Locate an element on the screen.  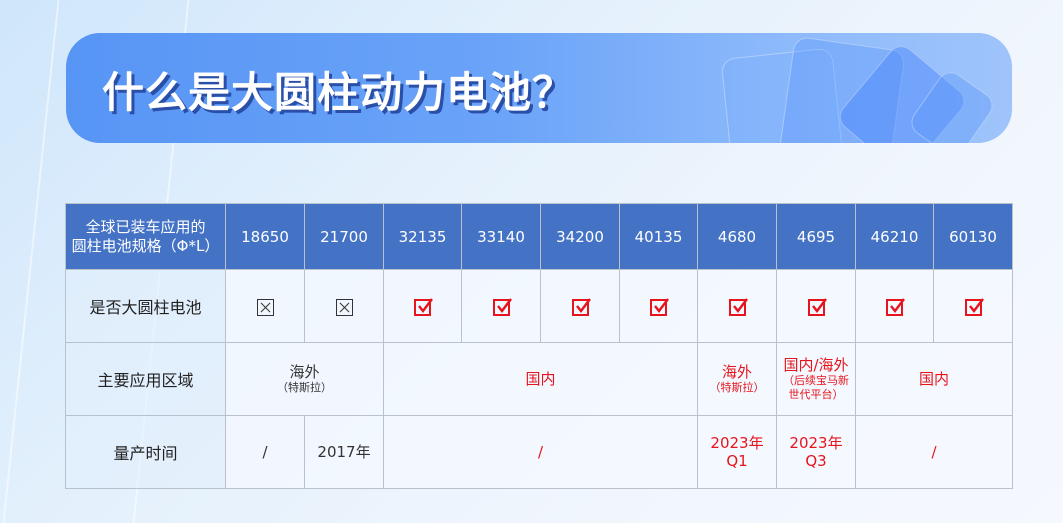
corner-header: 全球已装车应用的 圆柱电池规格（Φ*L） is located at coordinates (145, 236).